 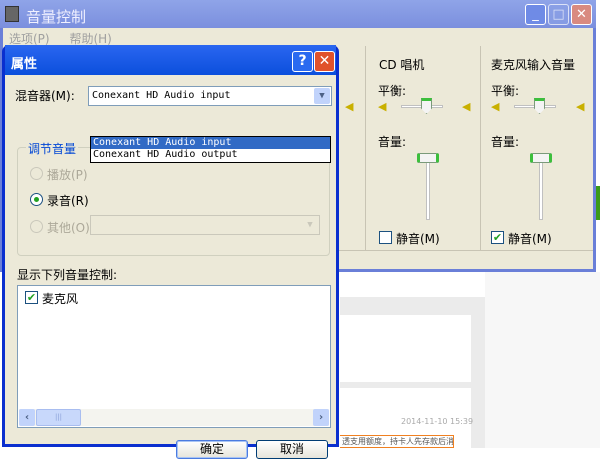 What do you see at coordinates (173, 198) in the screenshot?
I see `adjust-volume-group: 调节音量 播放(P) 录音(R) 其他(O) ▼` at bounding box center [173, 198].